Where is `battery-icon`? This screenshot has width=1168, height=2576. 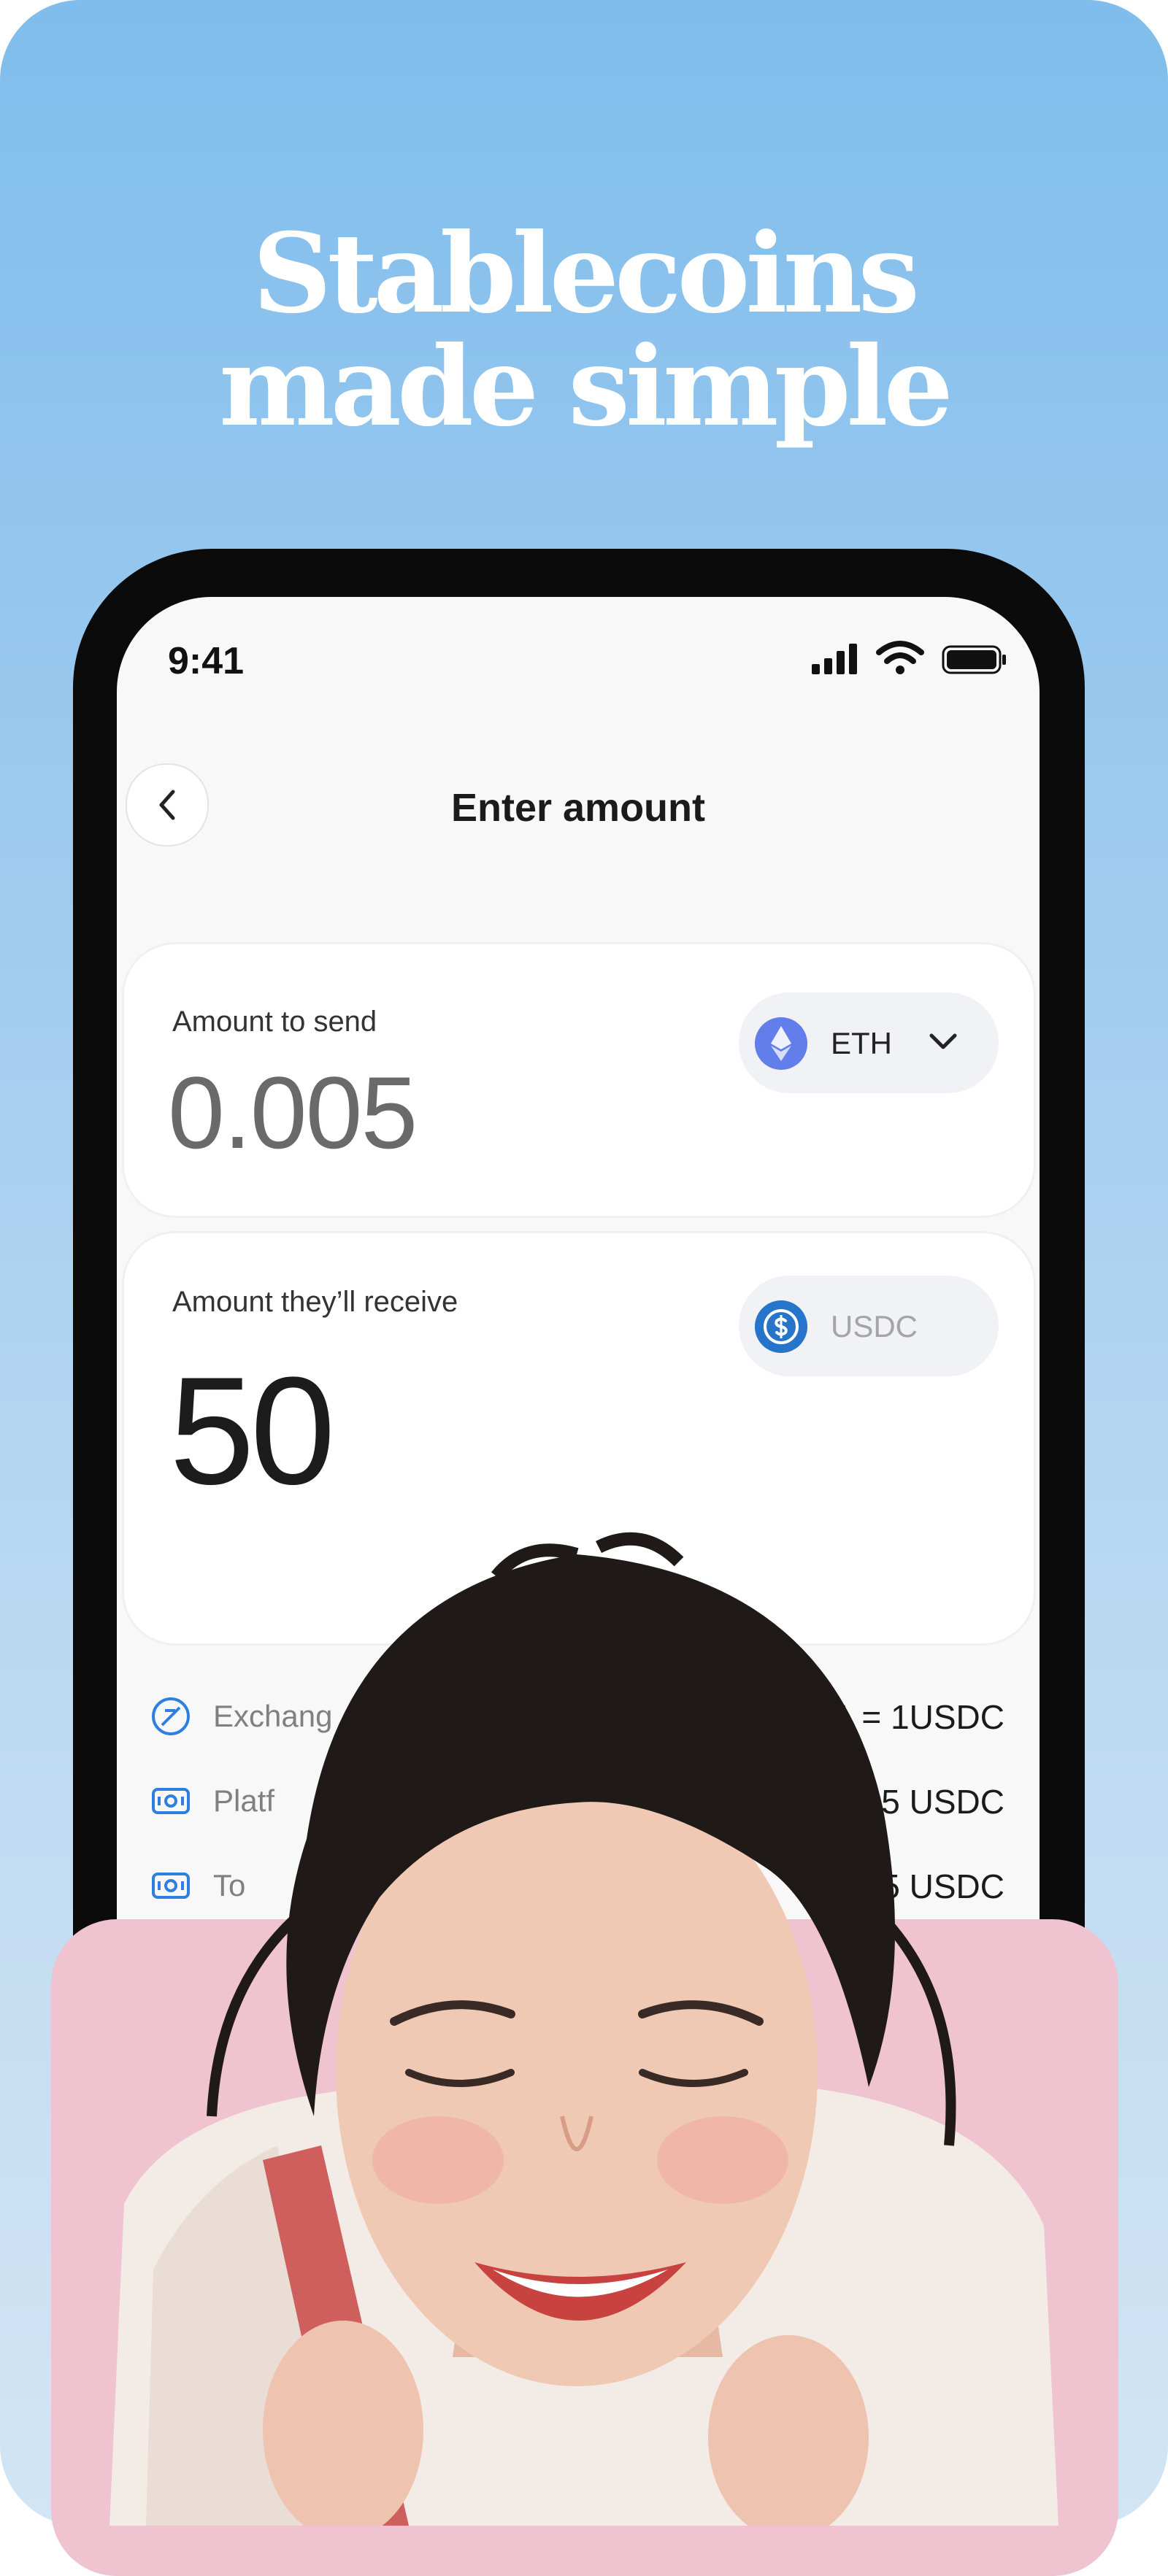 battery-icon is located at coordinates (974, 659).